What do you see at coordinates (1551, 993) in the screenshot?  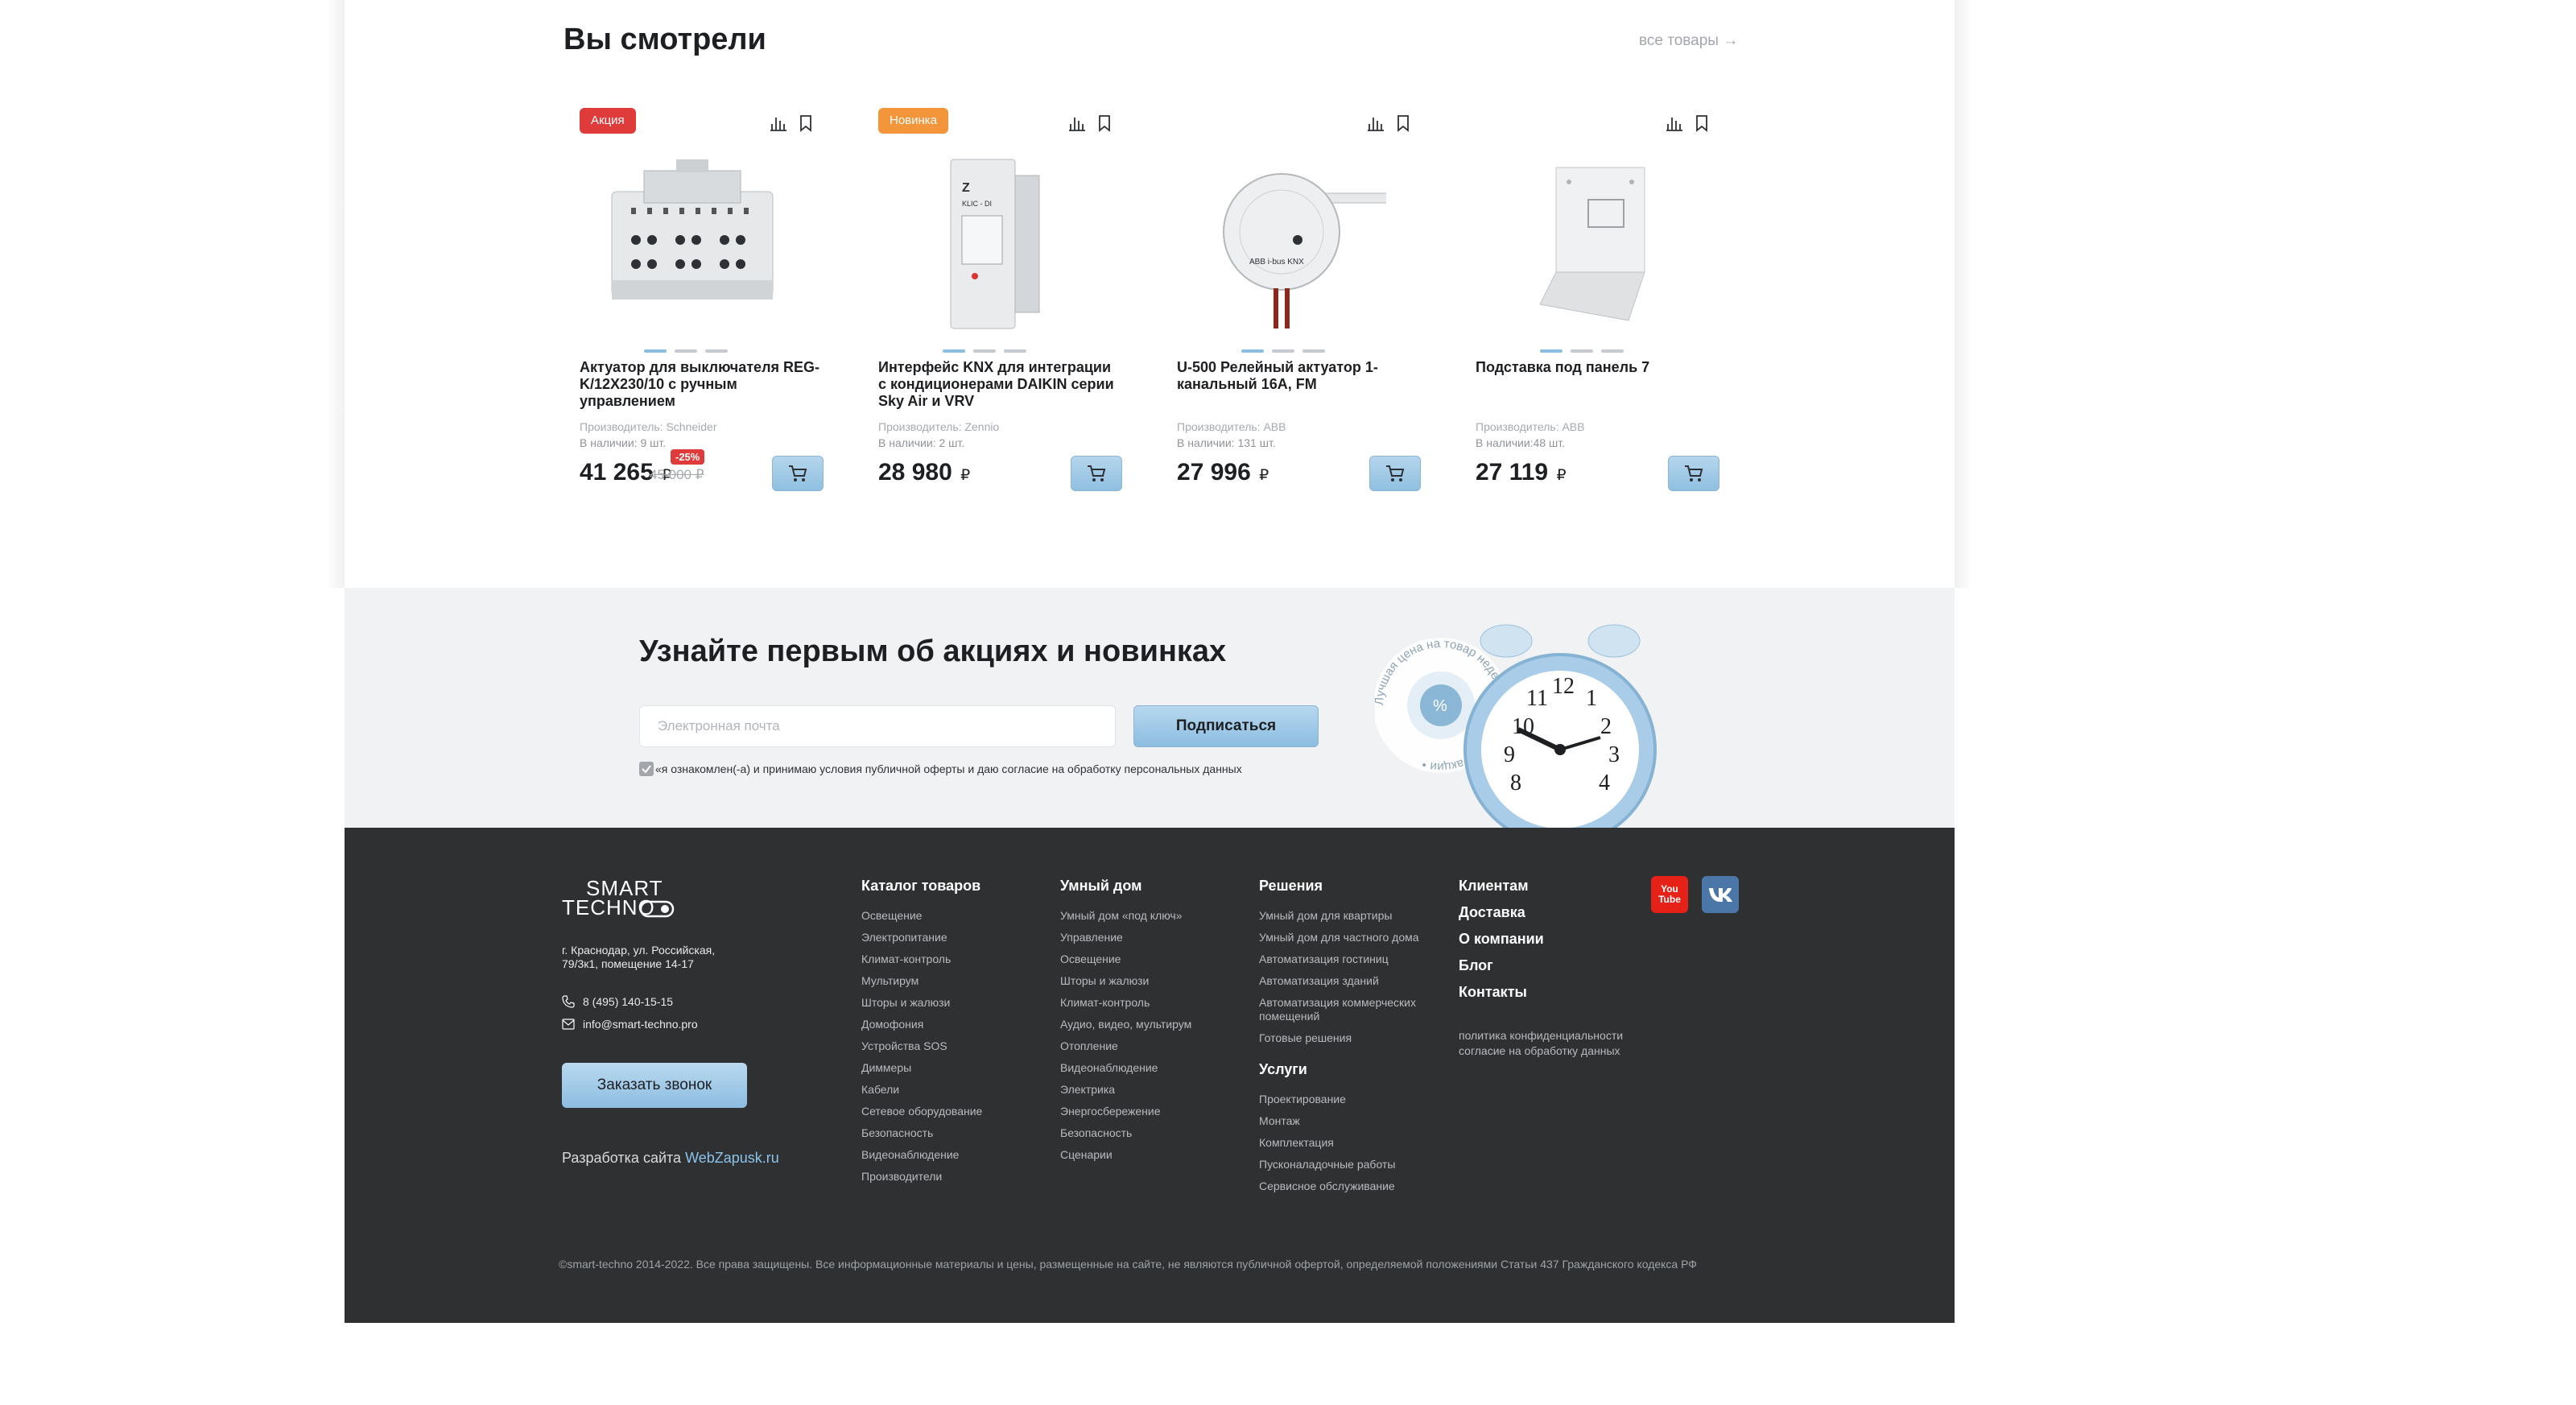 I see `clients-link: Контакты` at bounding box center [1551, 993].